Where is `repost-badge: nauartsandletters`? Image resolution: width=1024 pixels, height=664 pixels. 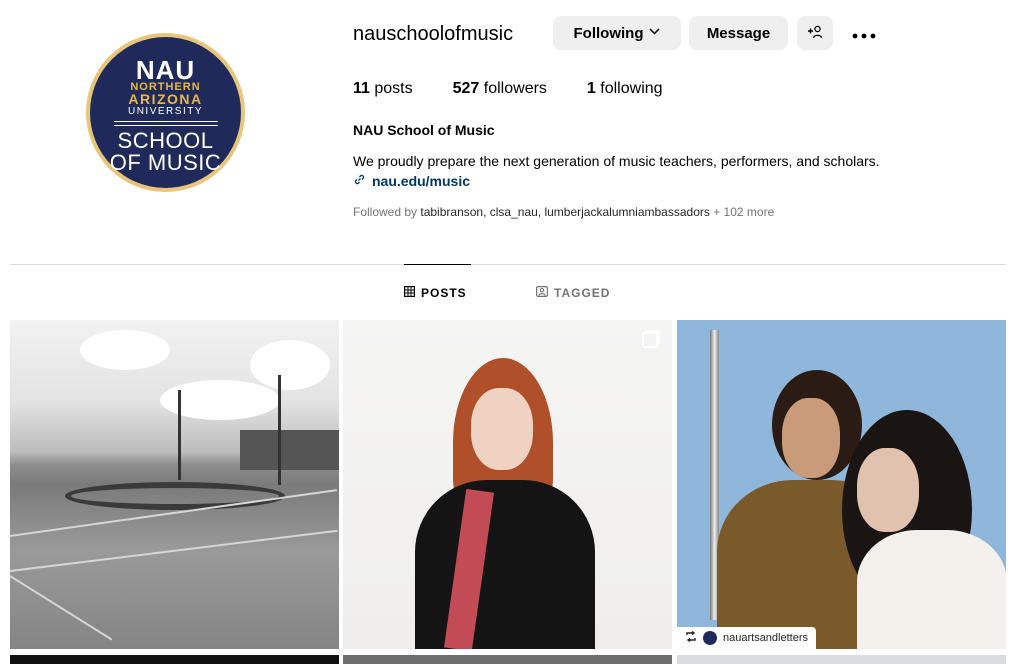
repost-badge: nauartsandletters is located at coordinates (746, 638).